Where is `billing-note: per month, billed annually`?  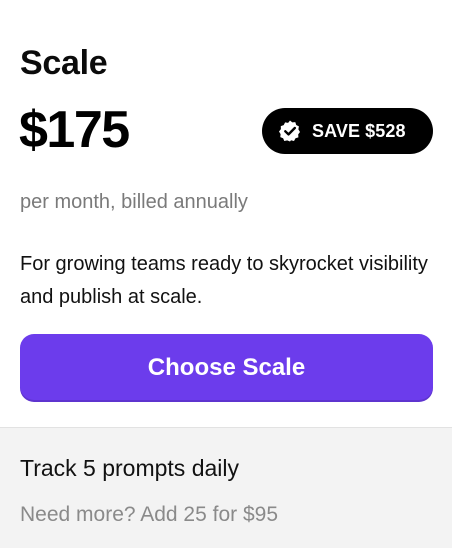
billing-note: per month, billed annually is located at coordinates (134, 202).